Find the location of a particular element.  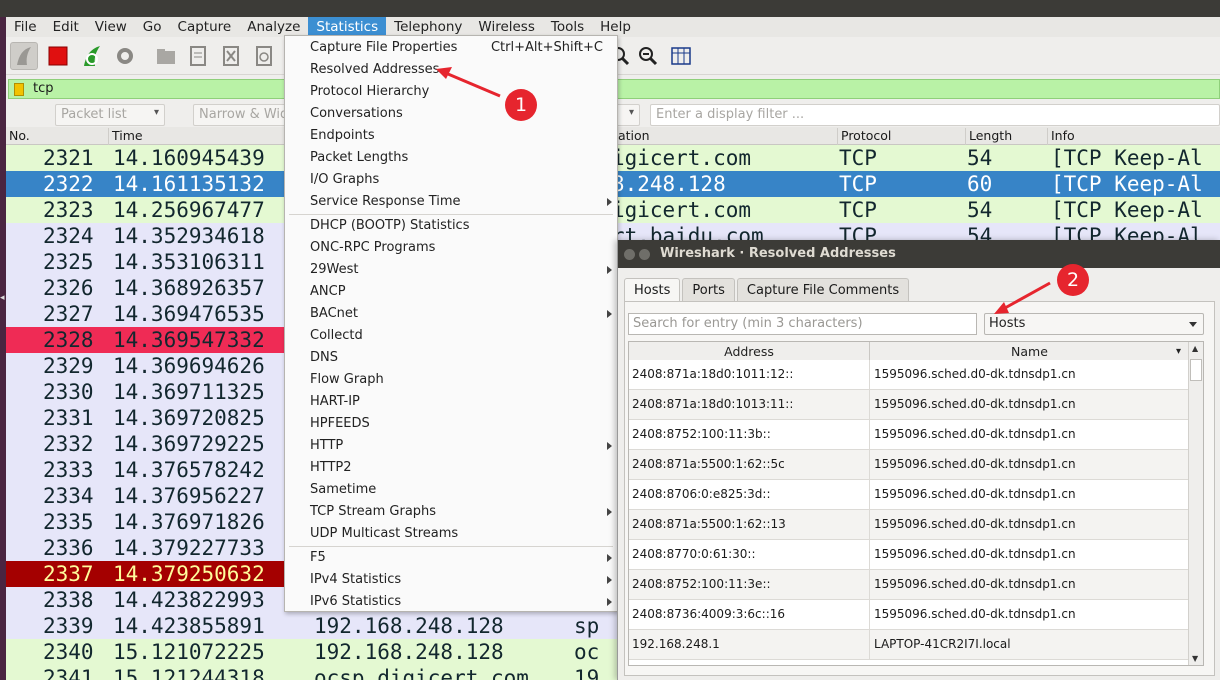

col-no: No. is located at coordinates (18, 136).